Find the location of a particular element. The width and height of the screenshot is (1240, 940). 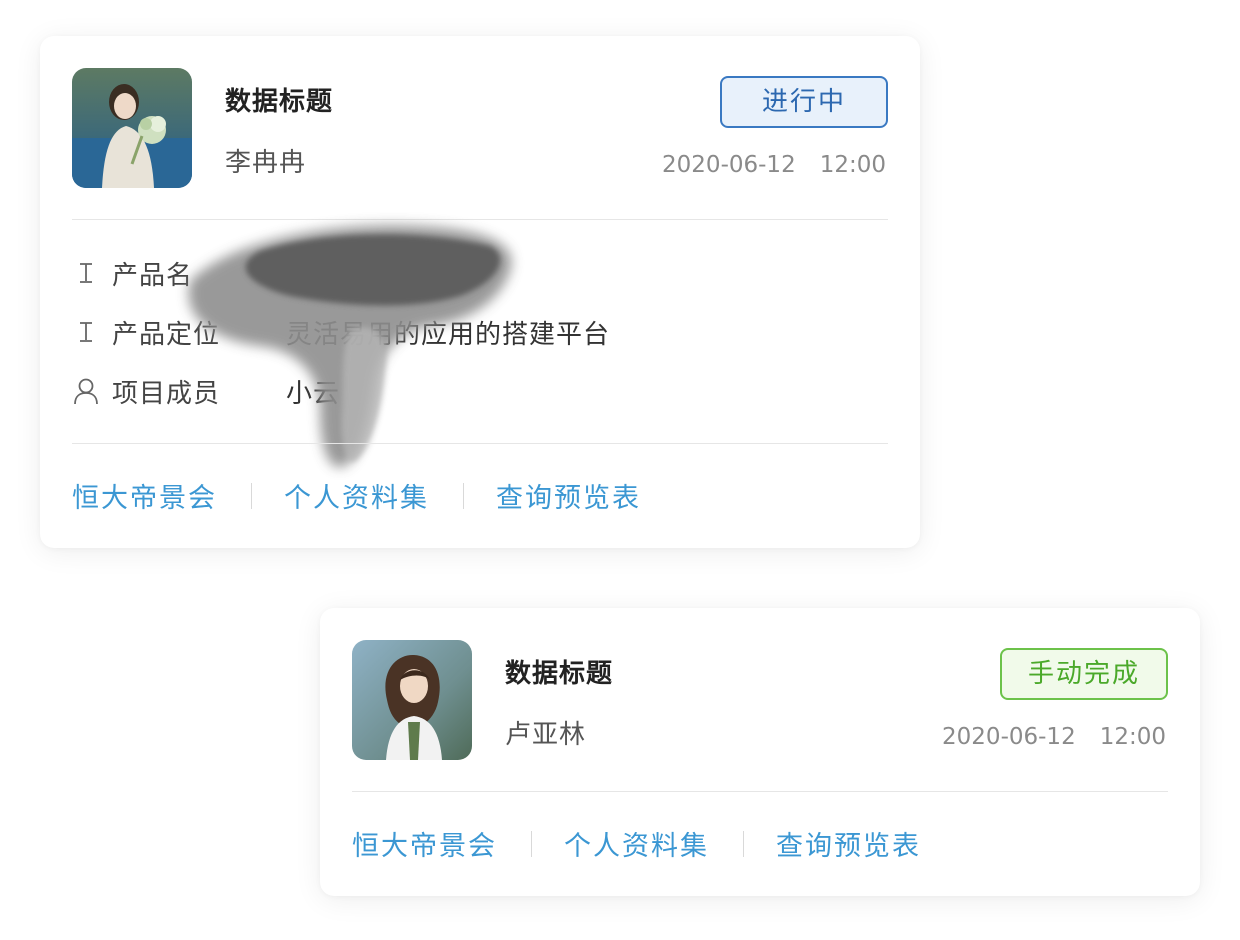

field-product-name: 产品名 is located at coordinates (179, 273).